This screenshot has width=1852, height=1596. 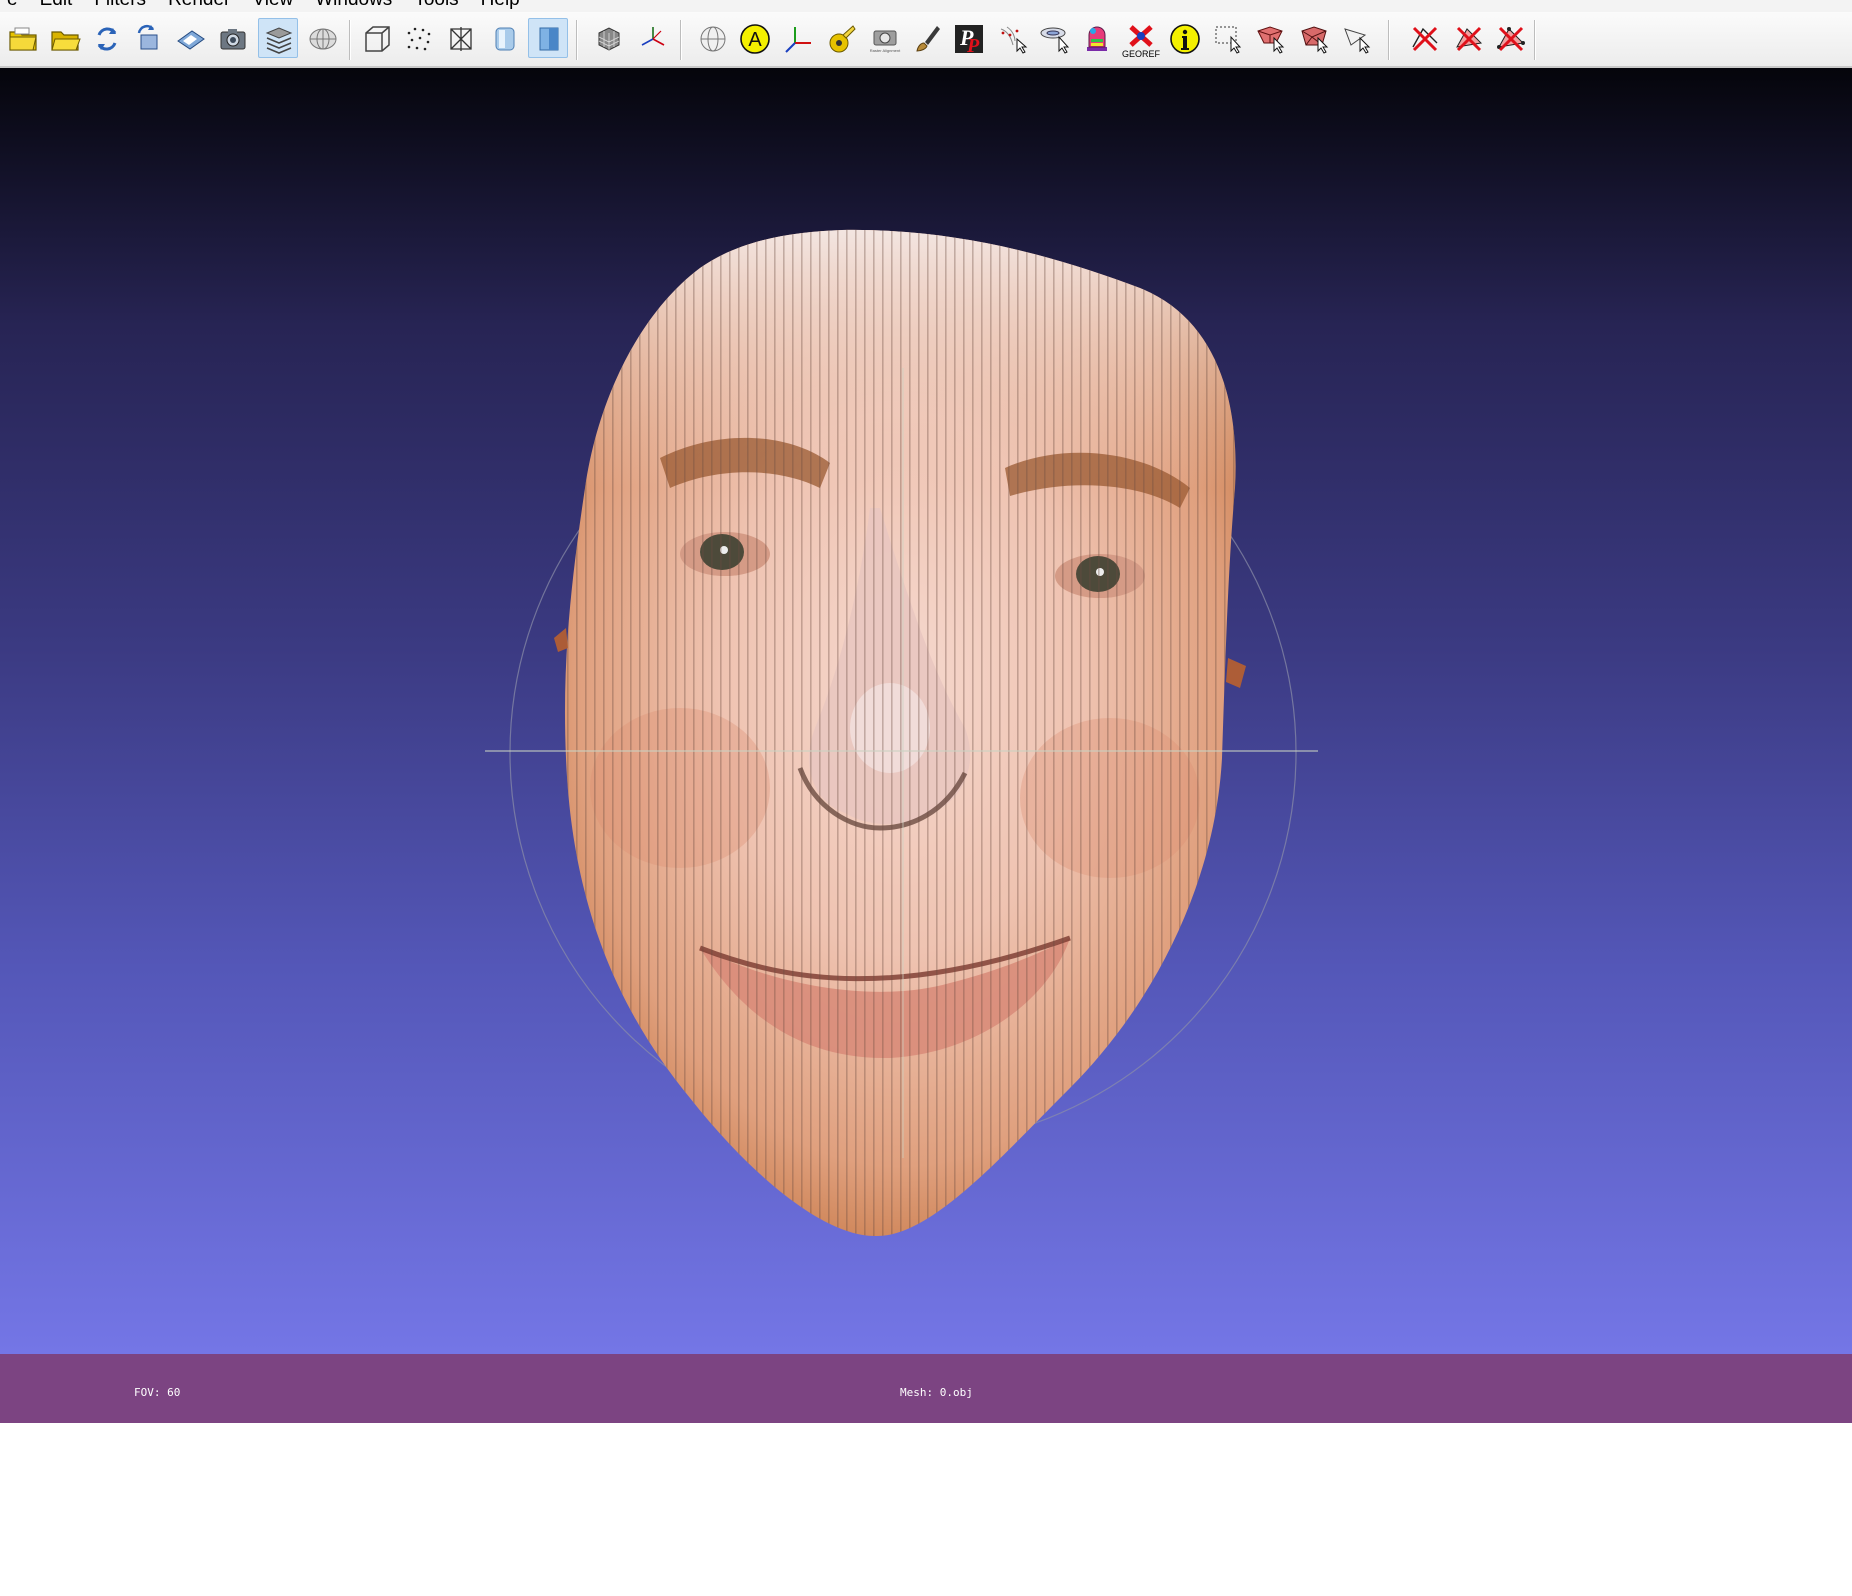 I want to click on select-rect-icon, so click(x=1228, y=40).